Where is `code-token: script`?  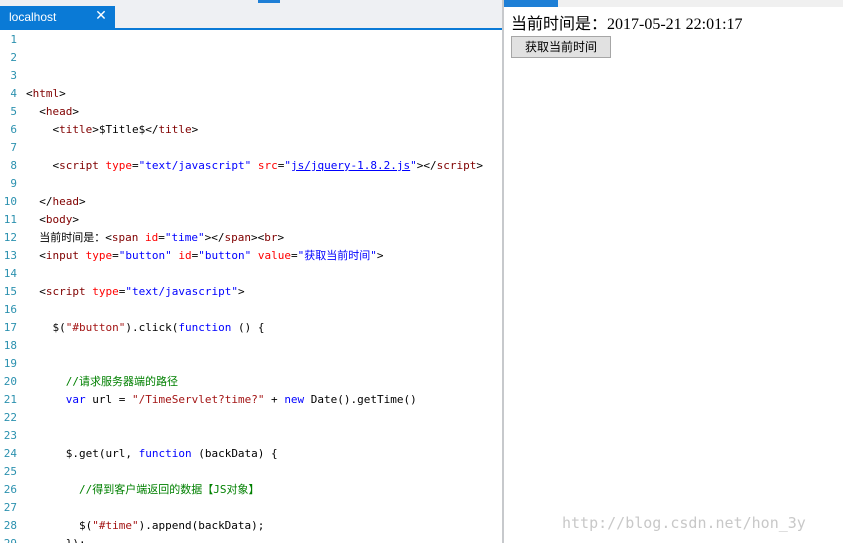 code-token: script is located at coordinates (456, 165).